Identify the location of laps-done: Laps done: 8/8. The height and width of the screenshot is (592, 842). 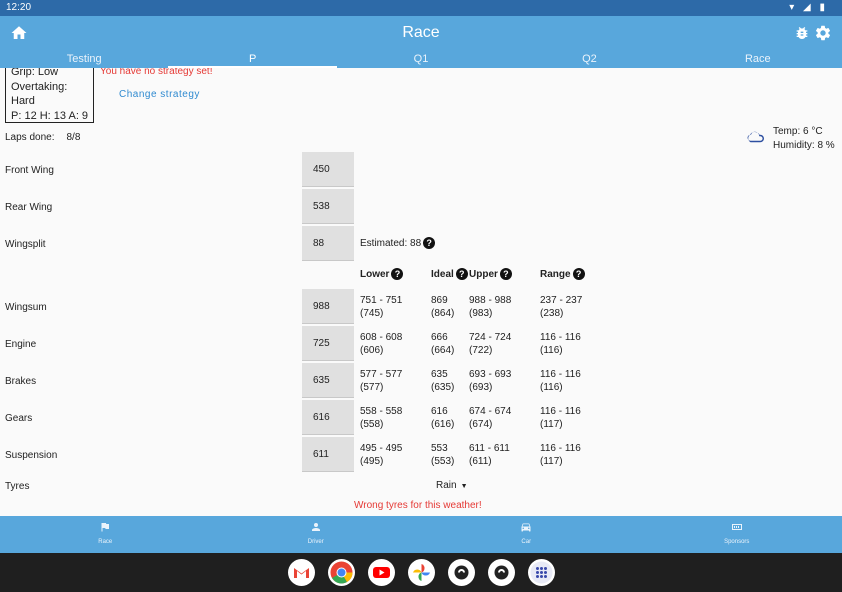
(42, 137).